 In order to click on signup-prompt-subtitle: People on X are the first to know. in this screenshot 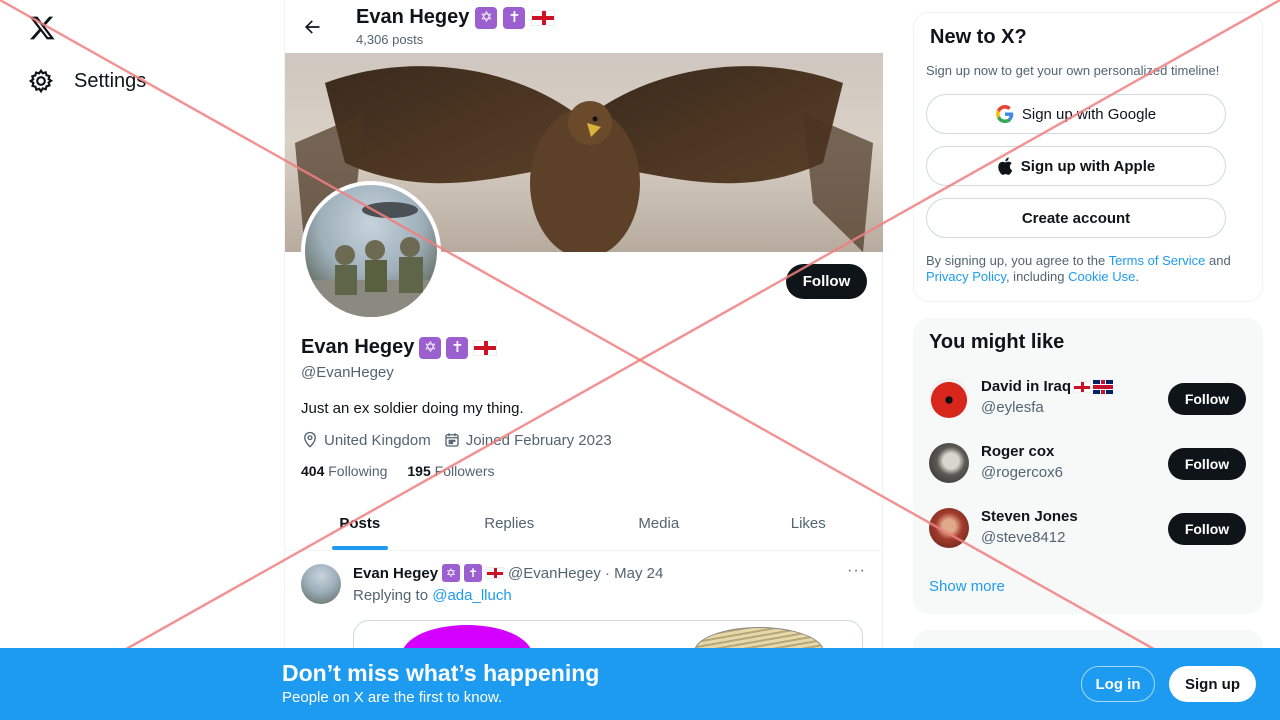, I will do `click(392, 697)`.